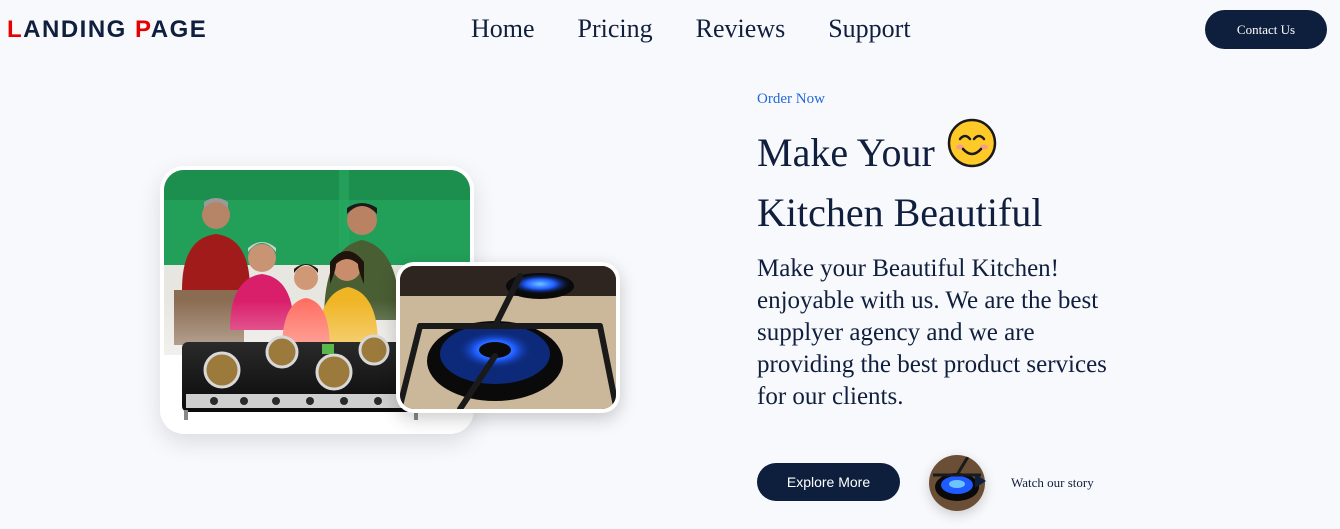 The width and height of the screenshot is (1340, 529). Describe the element at coordinates (869, 29) in the screenshot. I see `nav-support: Support` at that location.